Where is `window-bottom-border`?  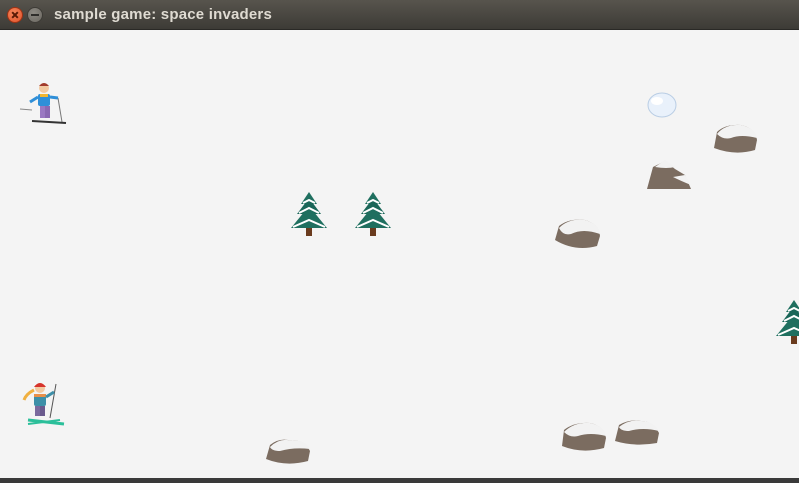
window-bottom-border is located at coordinates (399, 480).